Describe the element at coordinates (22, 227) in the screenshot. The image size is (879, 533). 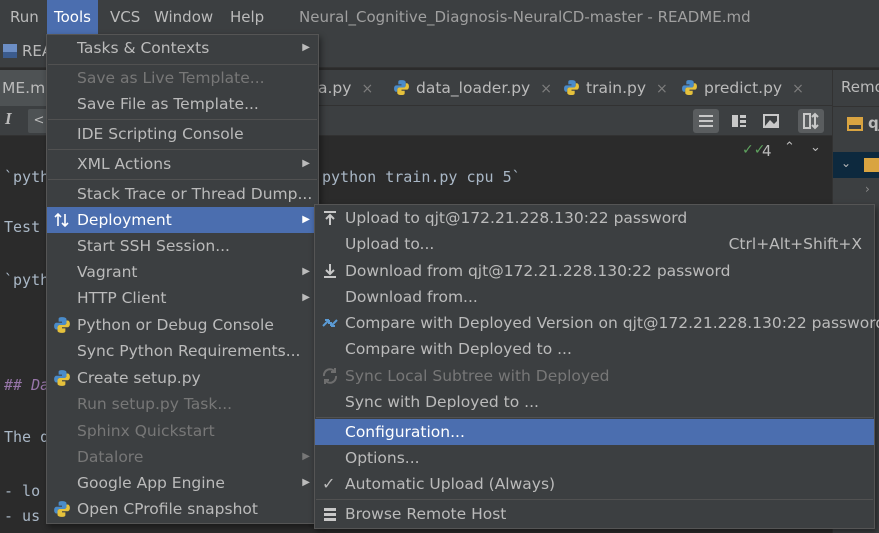
I see `code-line: Test` at that location.